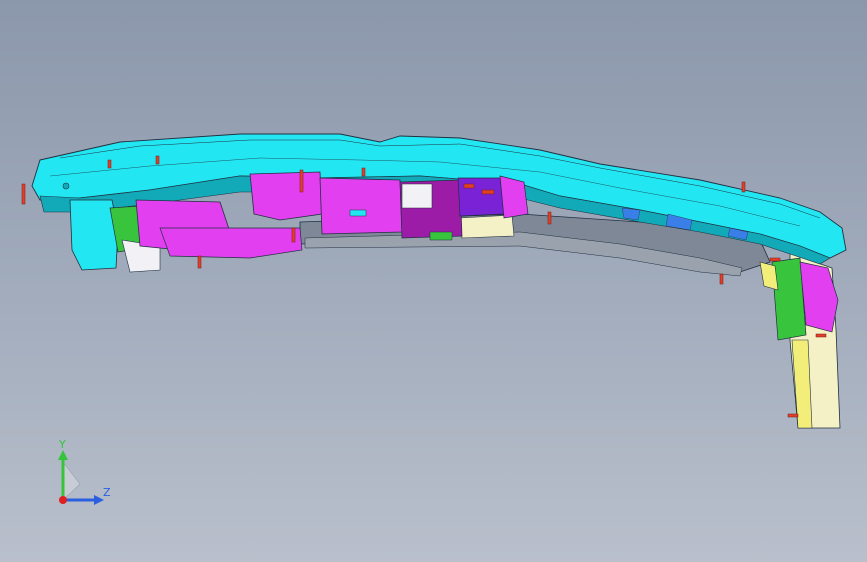  Describe the element at coordinates (417, 196) in the screenshot. I see `white-label-block` at that location.